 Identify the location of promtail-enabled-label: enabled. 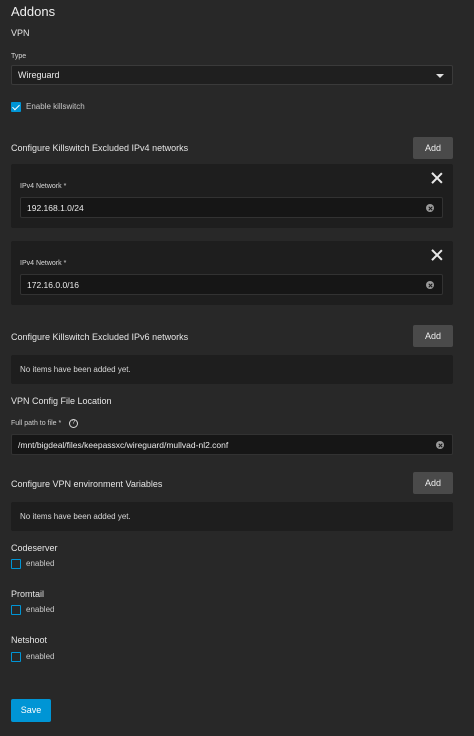
(40, 609).